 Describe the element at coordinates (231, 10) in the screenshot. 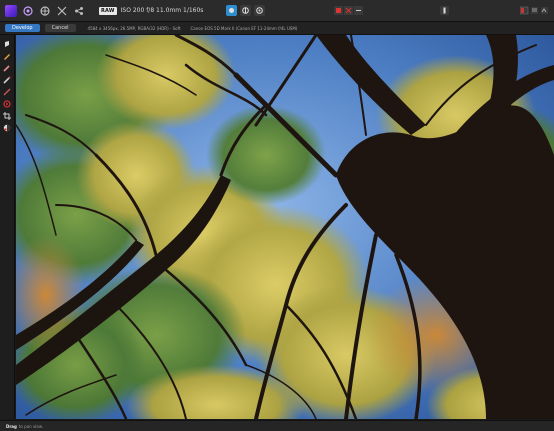

I see `view-mode-active-button` at that location.